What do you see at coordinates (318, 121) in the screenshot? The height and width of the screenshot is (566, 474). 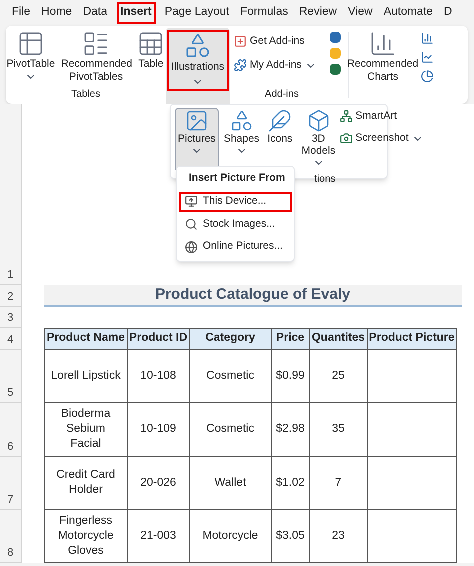 I see `cube-icon` at bounding box center [318, 121].